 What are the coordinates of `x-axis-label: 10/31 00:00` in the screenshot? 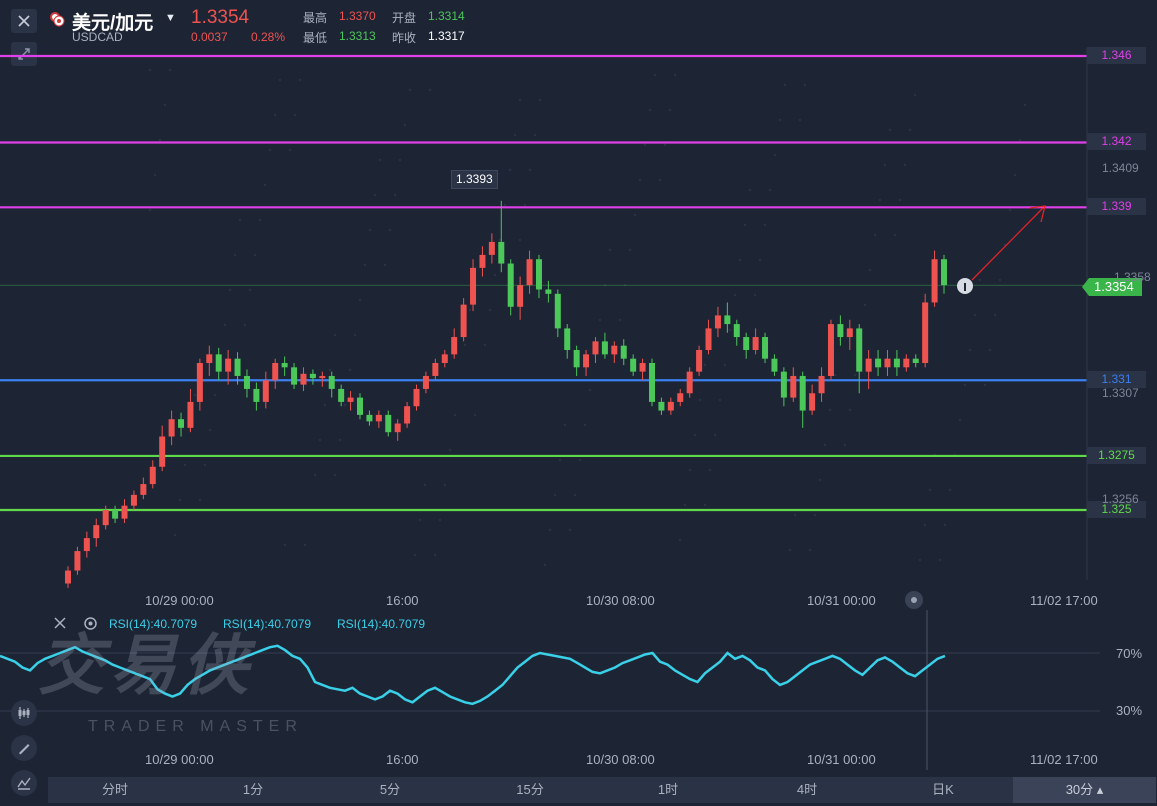 It's located at (841, 600).